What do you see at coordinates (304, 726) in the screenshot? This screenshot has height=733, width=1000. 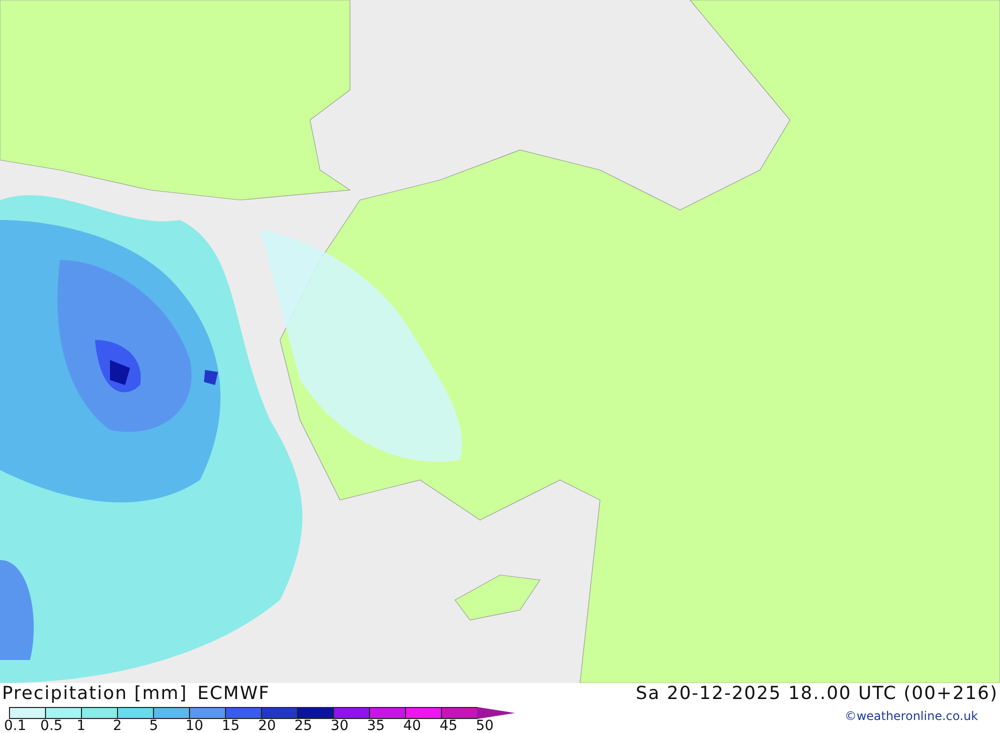 I see `legend-label: 25` at bounding box center [304, 726].